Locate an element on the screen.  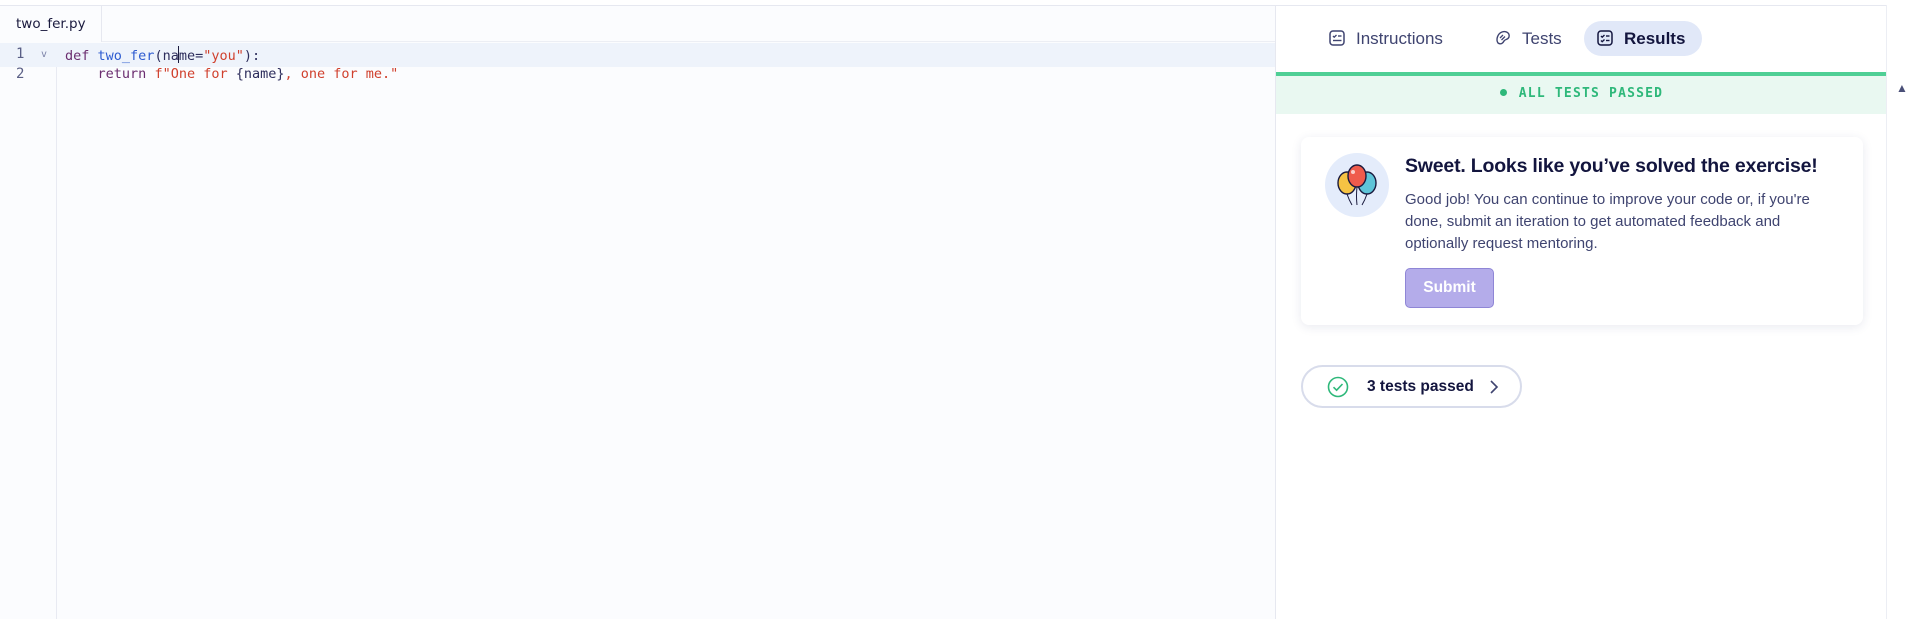
scrollbar: ▲ is located at coordinates (1903, 312).